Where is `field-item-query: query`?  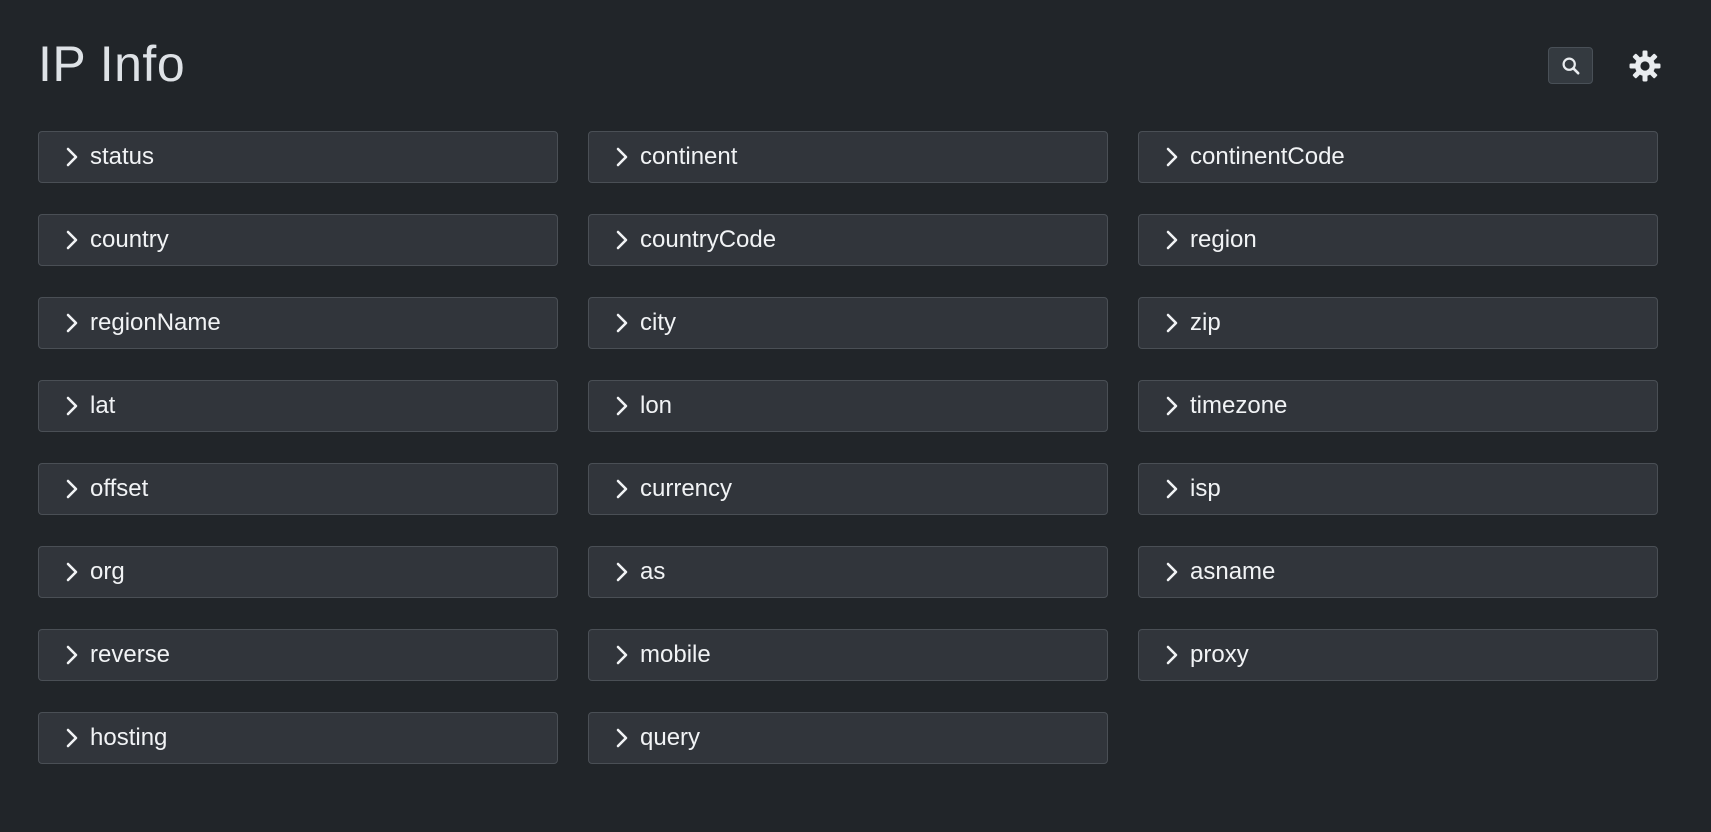
field-item-query: query is located at coordinates (848, 738).